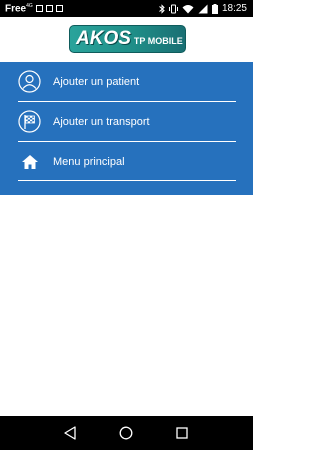  I want to click on menu-item-label: Ajouter un patient, so click(96, 81).